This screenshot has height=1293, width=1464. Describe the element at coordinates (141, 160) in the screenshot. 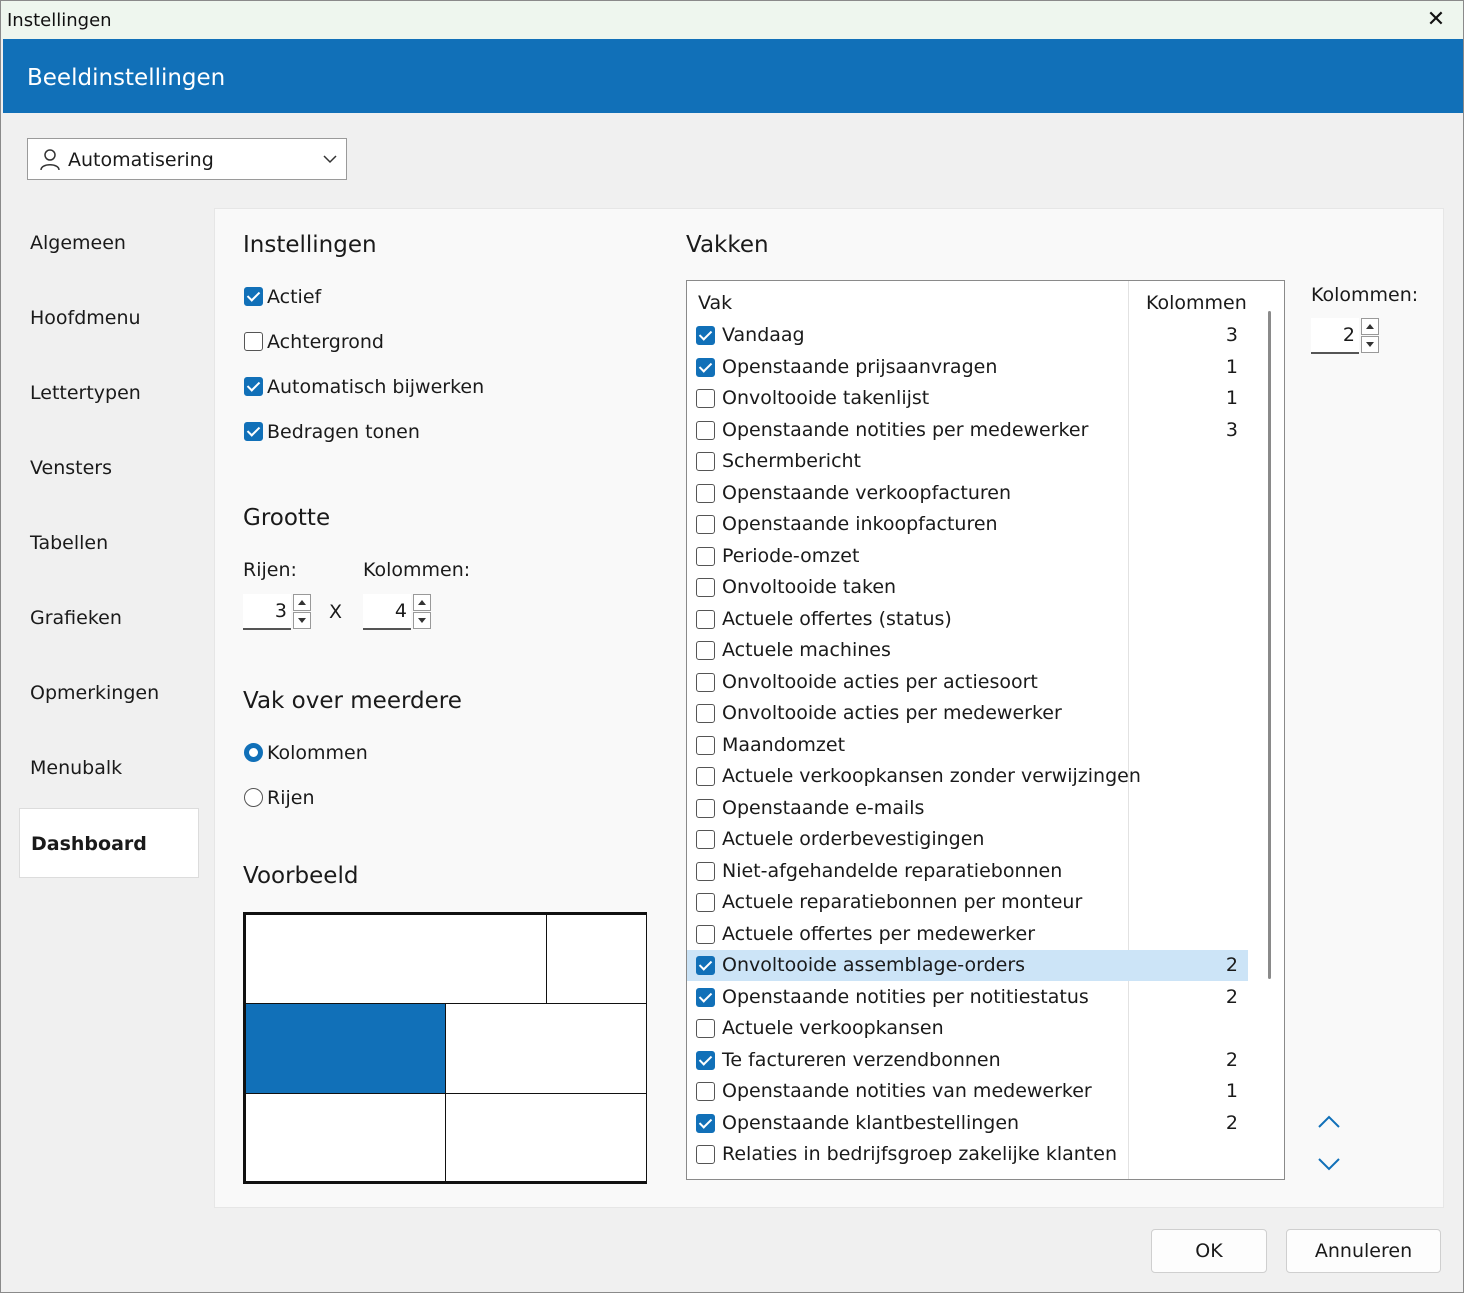

I see `user-select-value: Automatisering` at that location.